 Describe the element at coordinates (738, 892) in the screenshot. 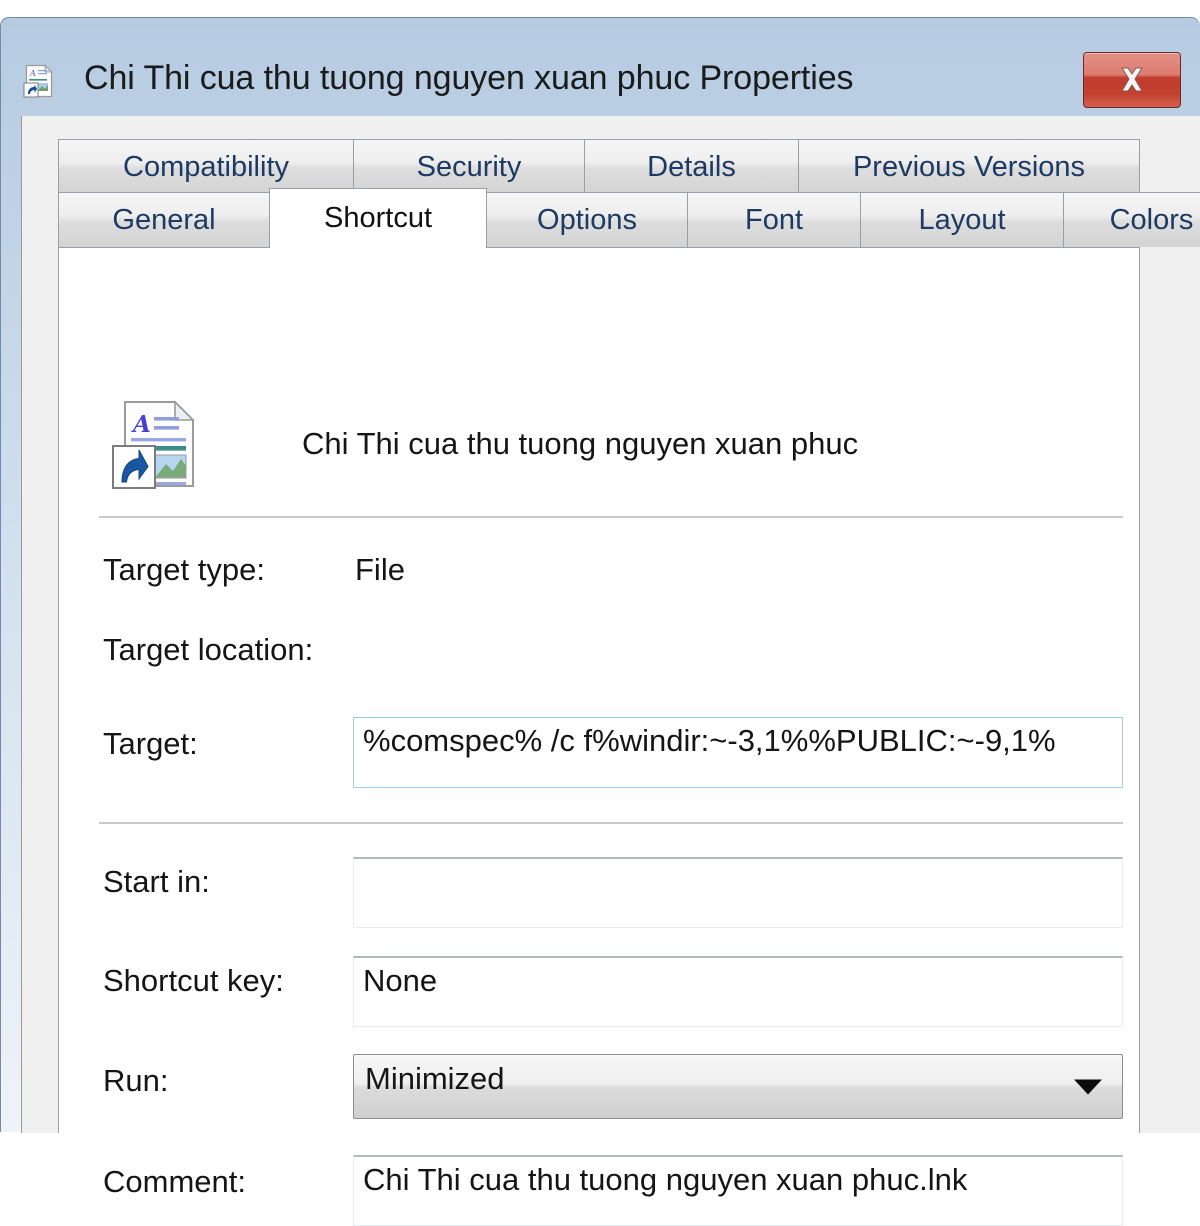

I see `start-in-input` at that location.